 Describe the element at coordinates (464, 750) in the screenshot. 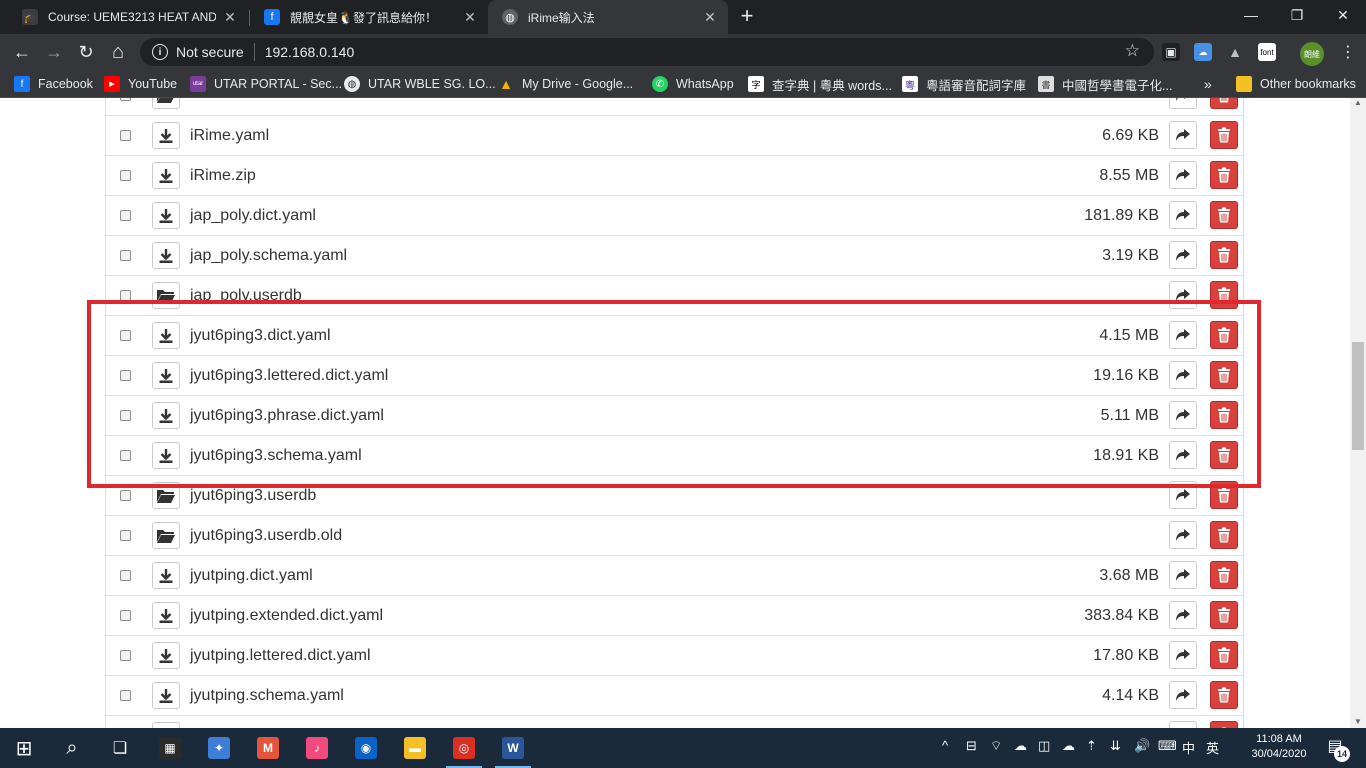

I see `chrome-app: ◎` at that location.